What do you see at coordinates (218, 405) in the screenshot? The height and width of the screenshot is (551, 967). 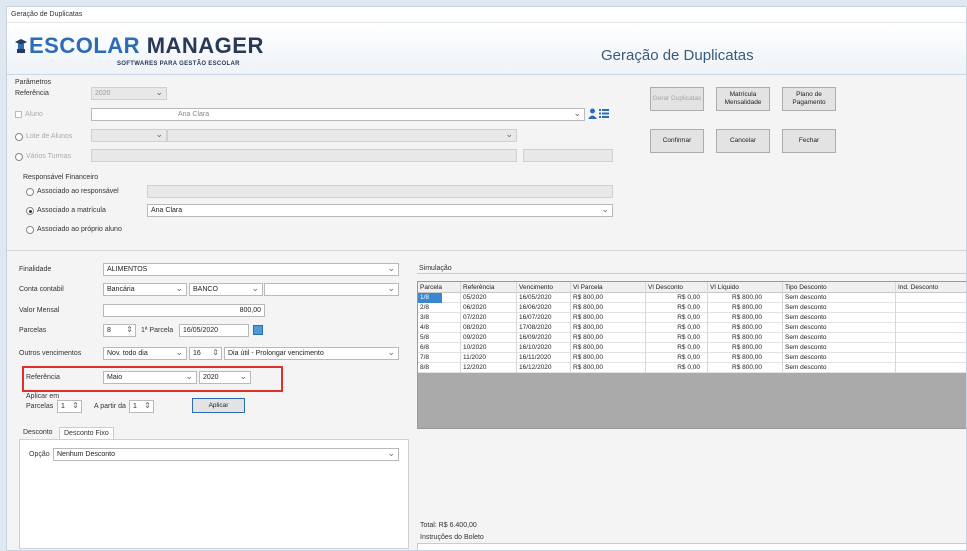 I see `aplicar-button: Aplicar` at bounding box center [218, 405].